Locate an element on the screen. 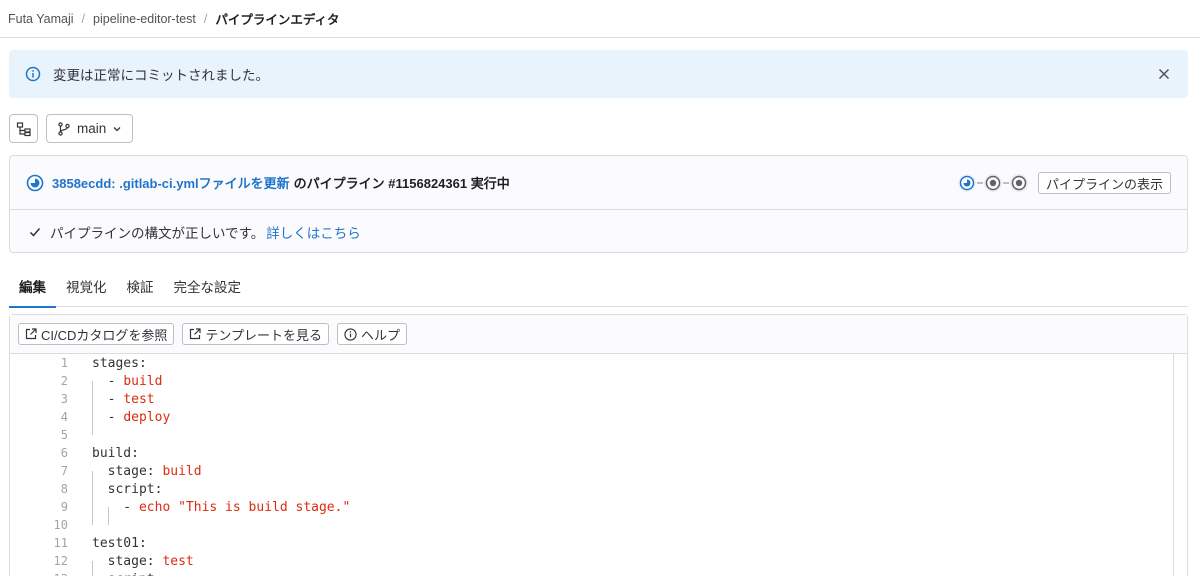 The height and width of the screenshot is (576, 1200). browse-templates-label: テンプレートを見る is located at coordinates (264, 335).